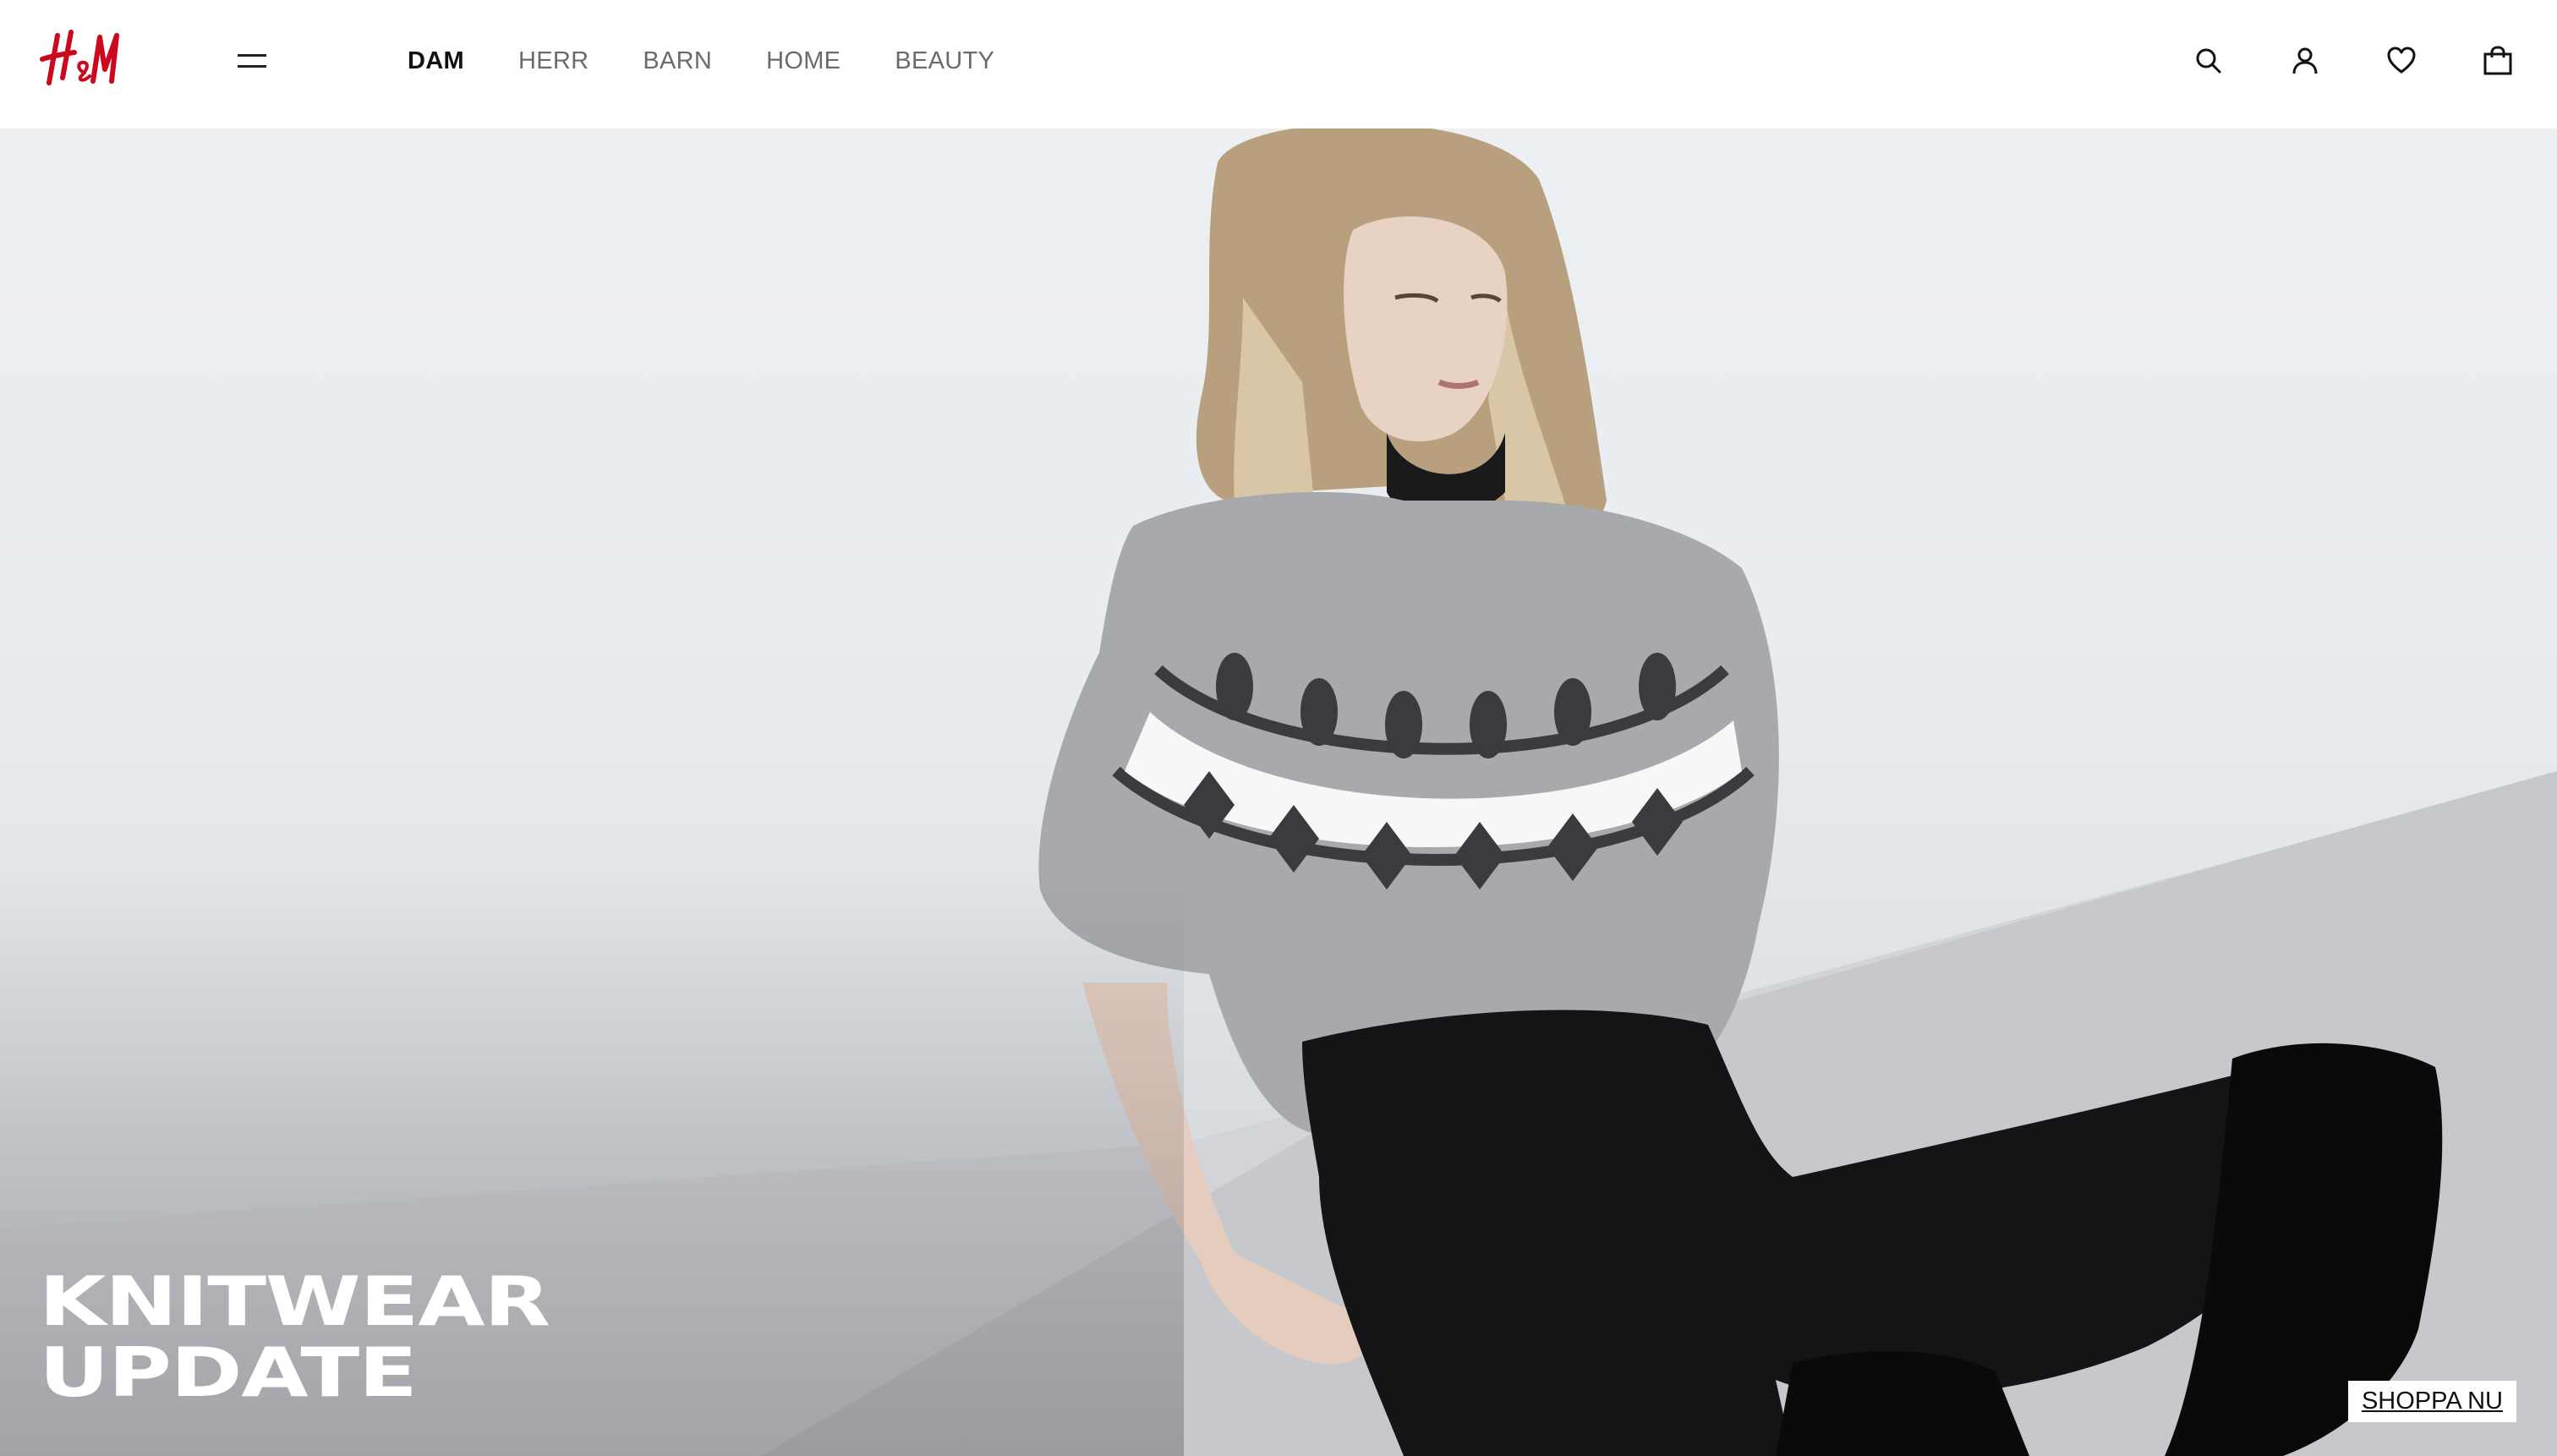  I want to click on hm-logo, so click(82, 58).